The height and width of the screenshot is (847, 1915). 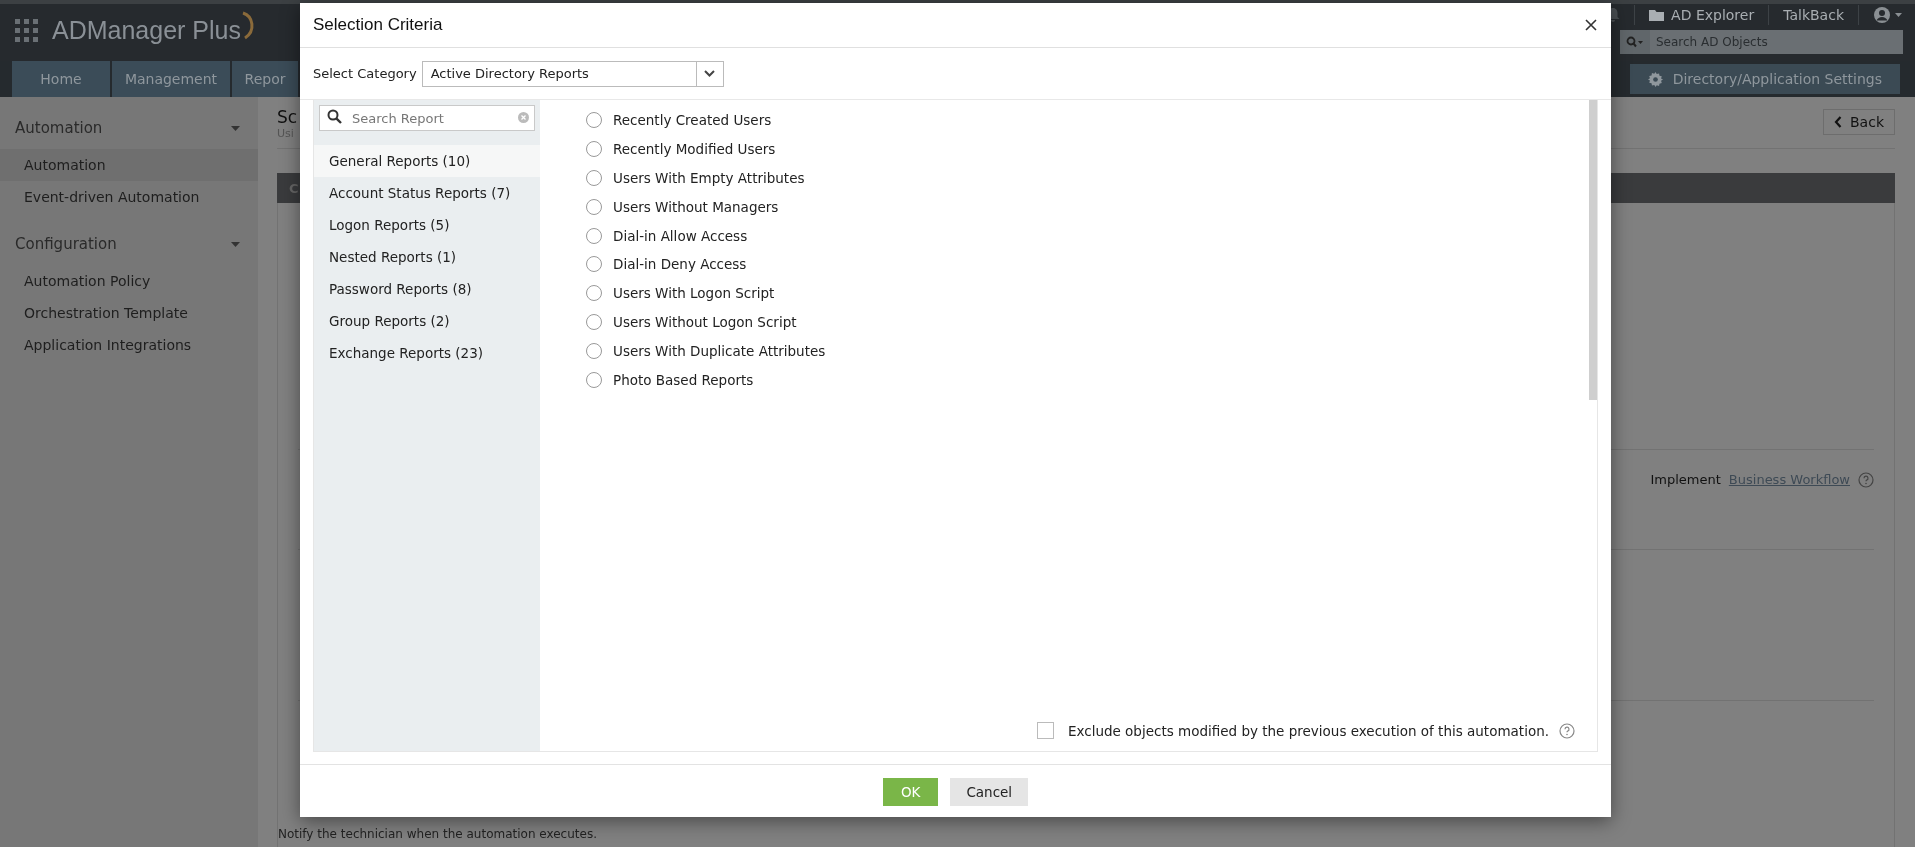 I want to click on dialog-title: Selection Criteria, so click(x=378, y=25).